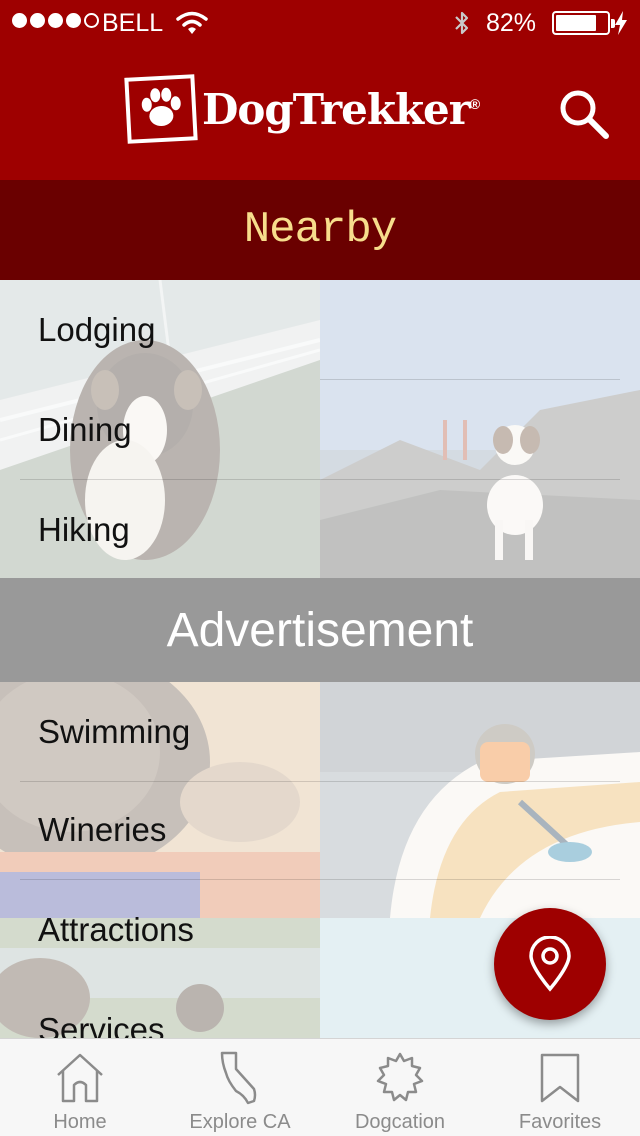 Image resolution: width=640 pixels, height=1136 pixels. I want to click on badge-icon, so click(400, 1077).